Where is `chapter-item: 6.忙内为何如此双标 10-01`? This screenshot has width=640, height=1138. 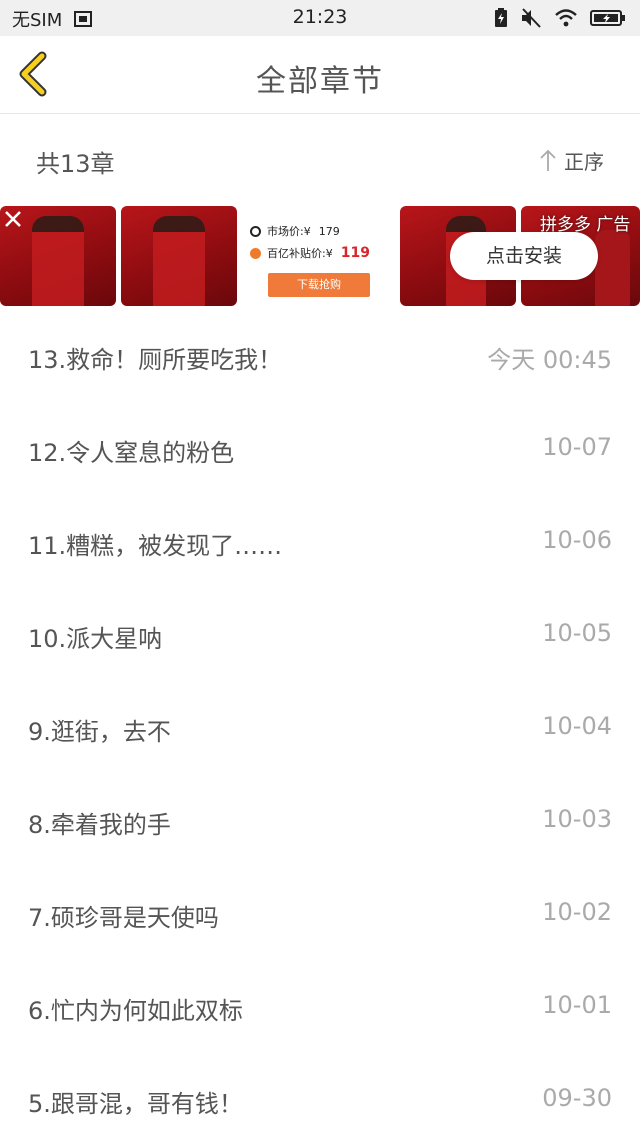 chapter-item: 6.忙内为何如此双标 10-01 is located at coordinates (320, 1007).